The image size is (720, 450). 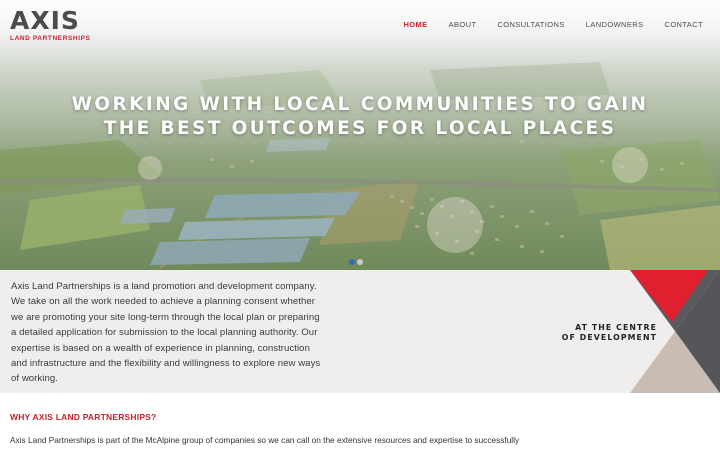 I want to click on axis-logo: AXIS LAND PARTNERSHIPS, so click(x=50, y=24).